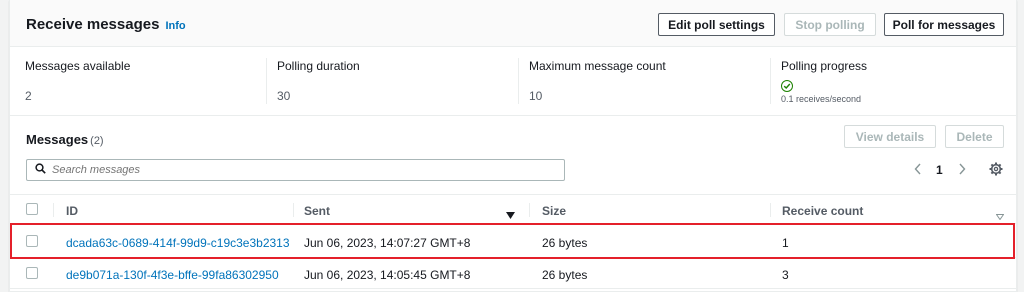  What do you see at coordinates (785, 243) in the screenshot?
I see `receive-count-cell: 1` at bounding box center [785, 243].